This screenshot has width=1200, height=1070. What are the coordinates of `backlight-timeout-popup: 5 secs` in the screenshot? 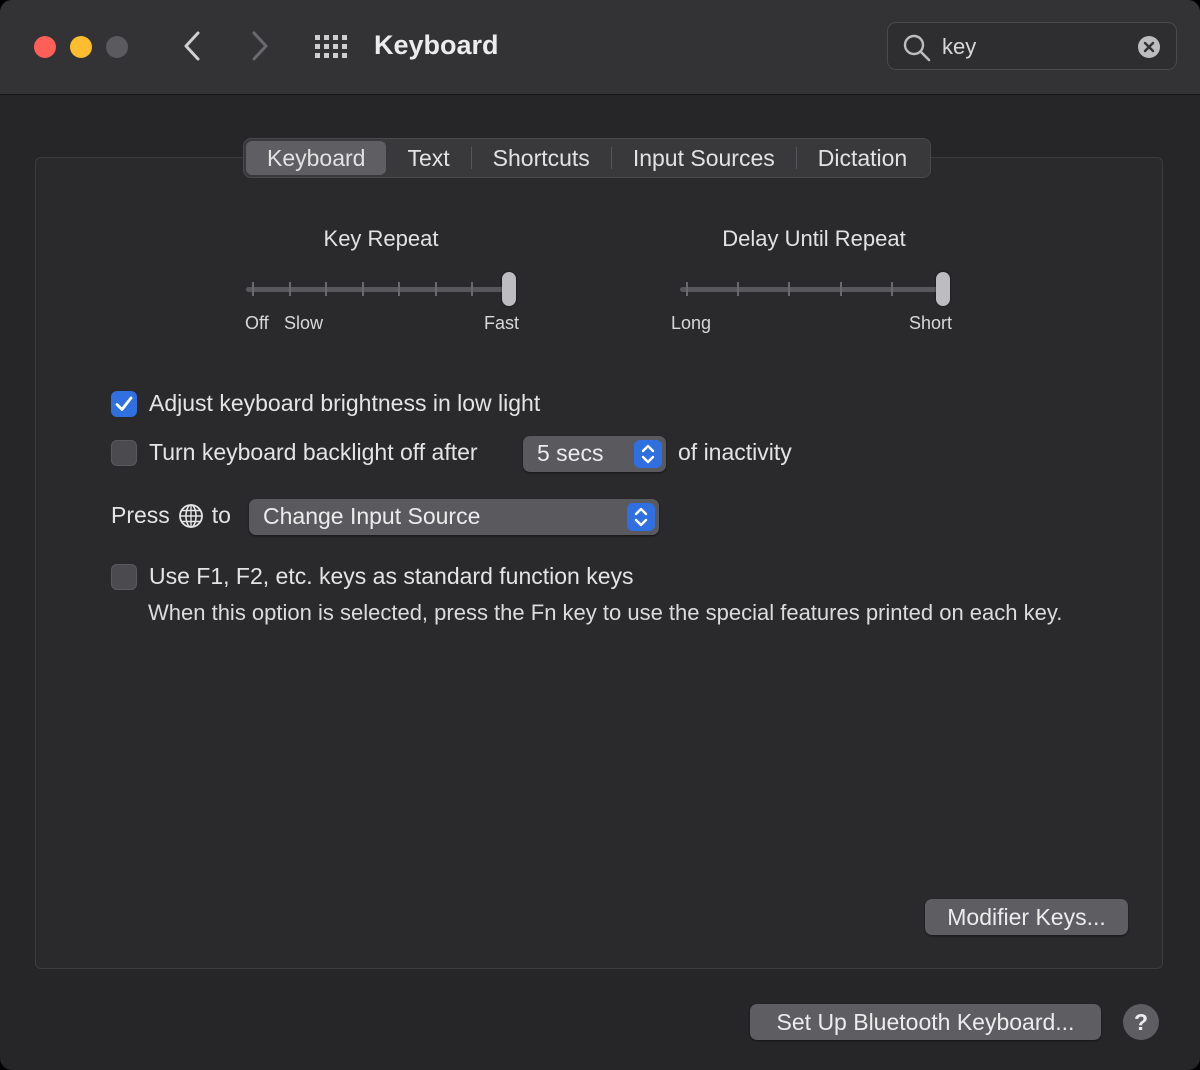 It's located at (594, 454).